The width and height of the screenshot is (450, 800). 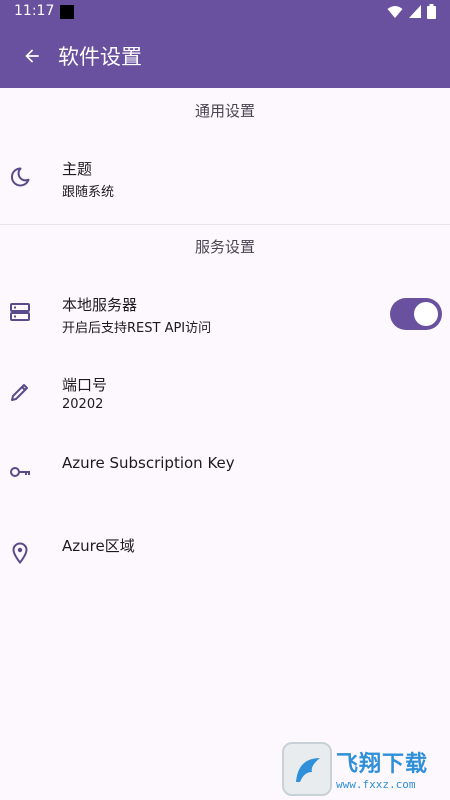 I want to click on toggle-knob, so click(x=426, y=314).